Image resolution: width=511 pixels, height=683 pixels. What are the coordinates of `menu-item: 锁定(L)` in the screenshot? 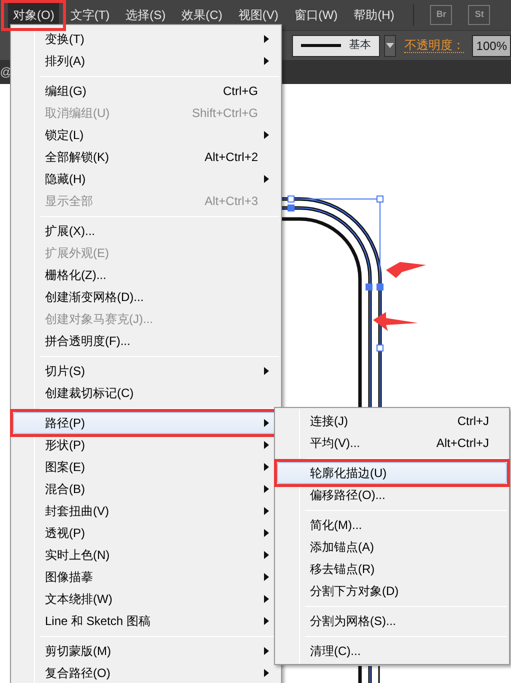 It's located at (146, 135).